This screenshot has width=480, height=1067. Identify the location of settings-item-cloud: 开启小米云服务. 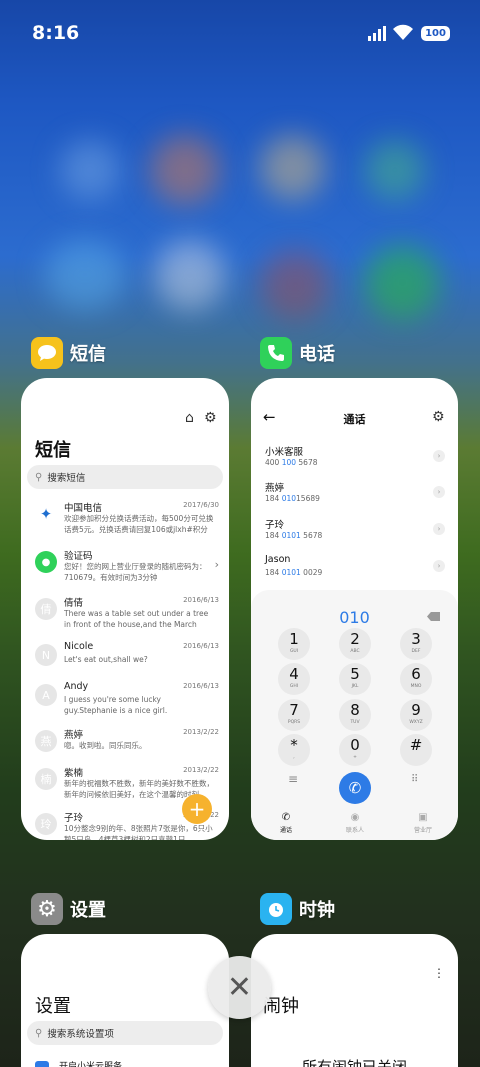
(78, 1063).